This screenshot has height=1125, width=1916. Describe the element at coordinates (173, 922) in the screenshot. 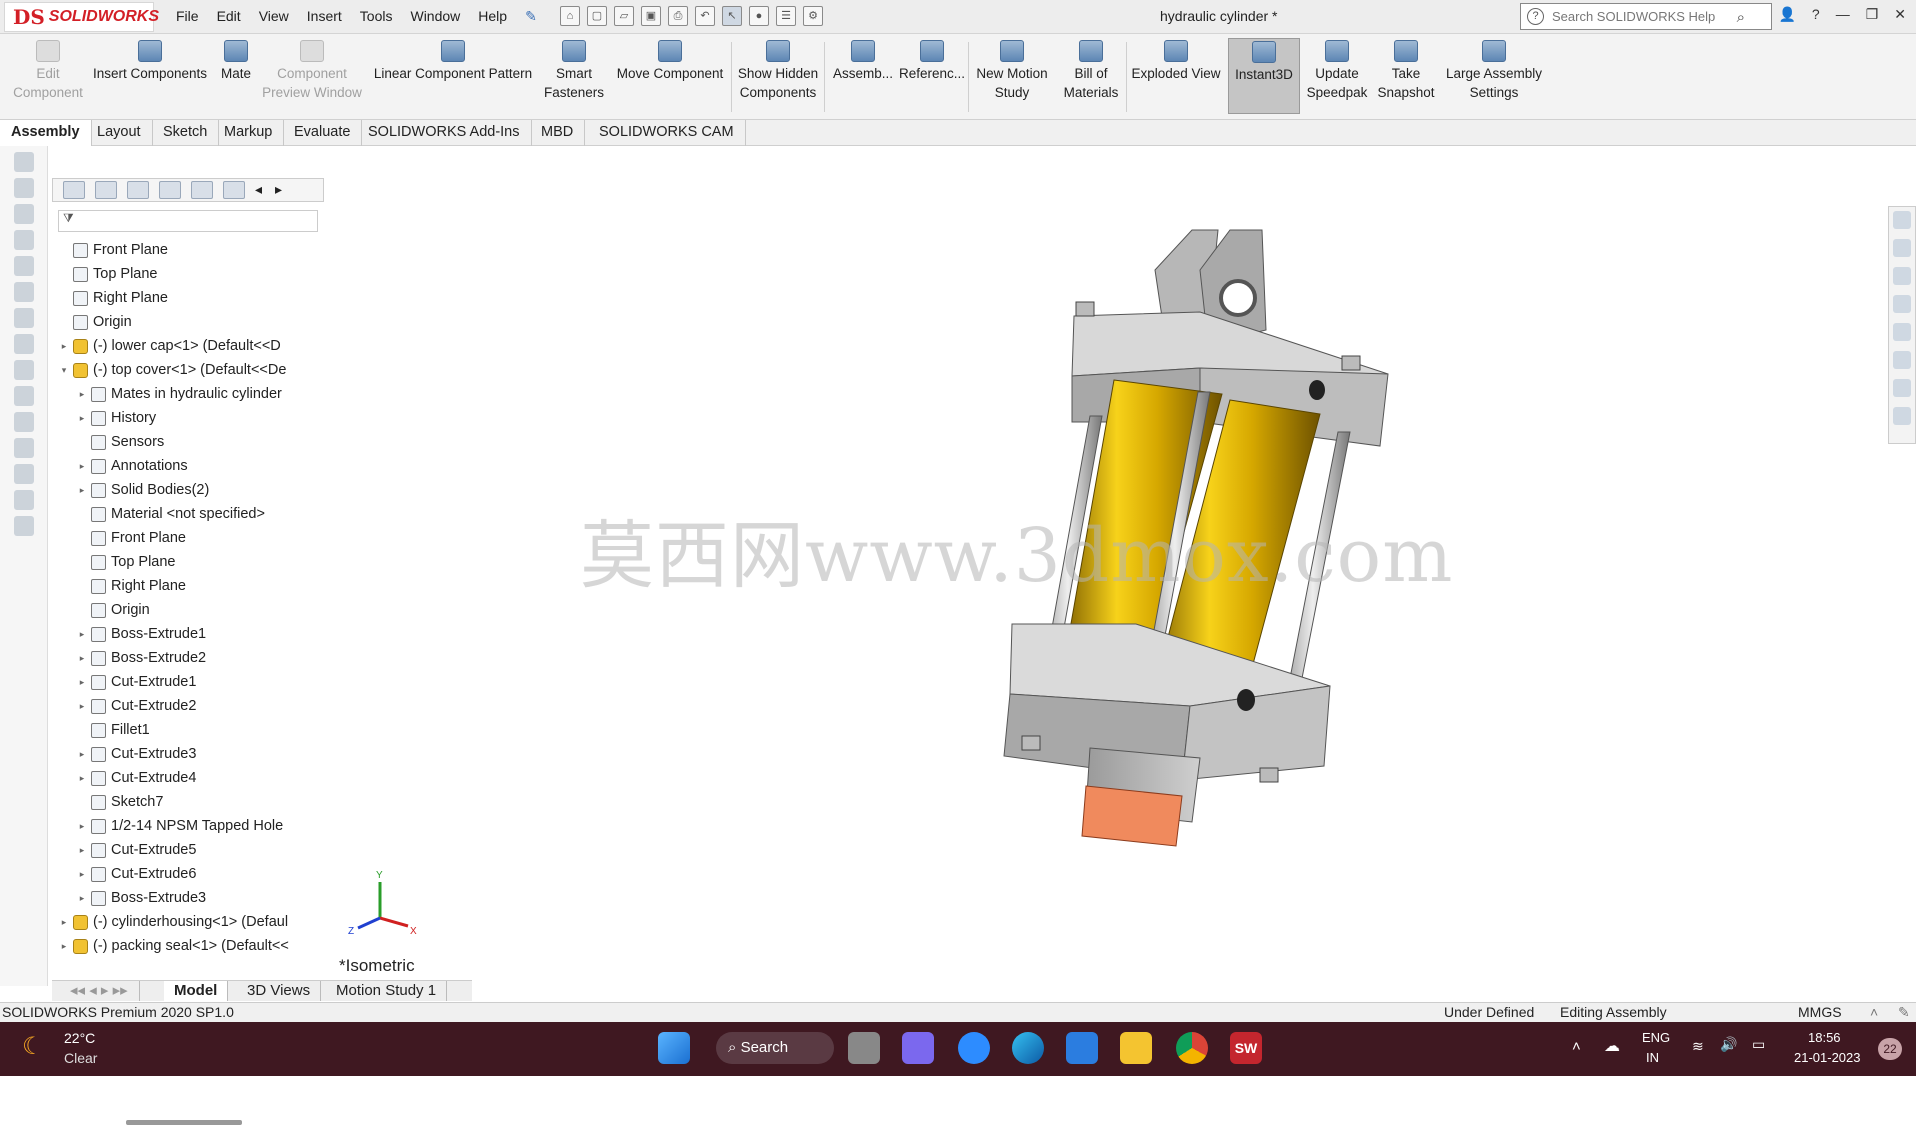

I see `tree-item: ▸ (-) cylinderhousing<1> (Defaul` at that location.